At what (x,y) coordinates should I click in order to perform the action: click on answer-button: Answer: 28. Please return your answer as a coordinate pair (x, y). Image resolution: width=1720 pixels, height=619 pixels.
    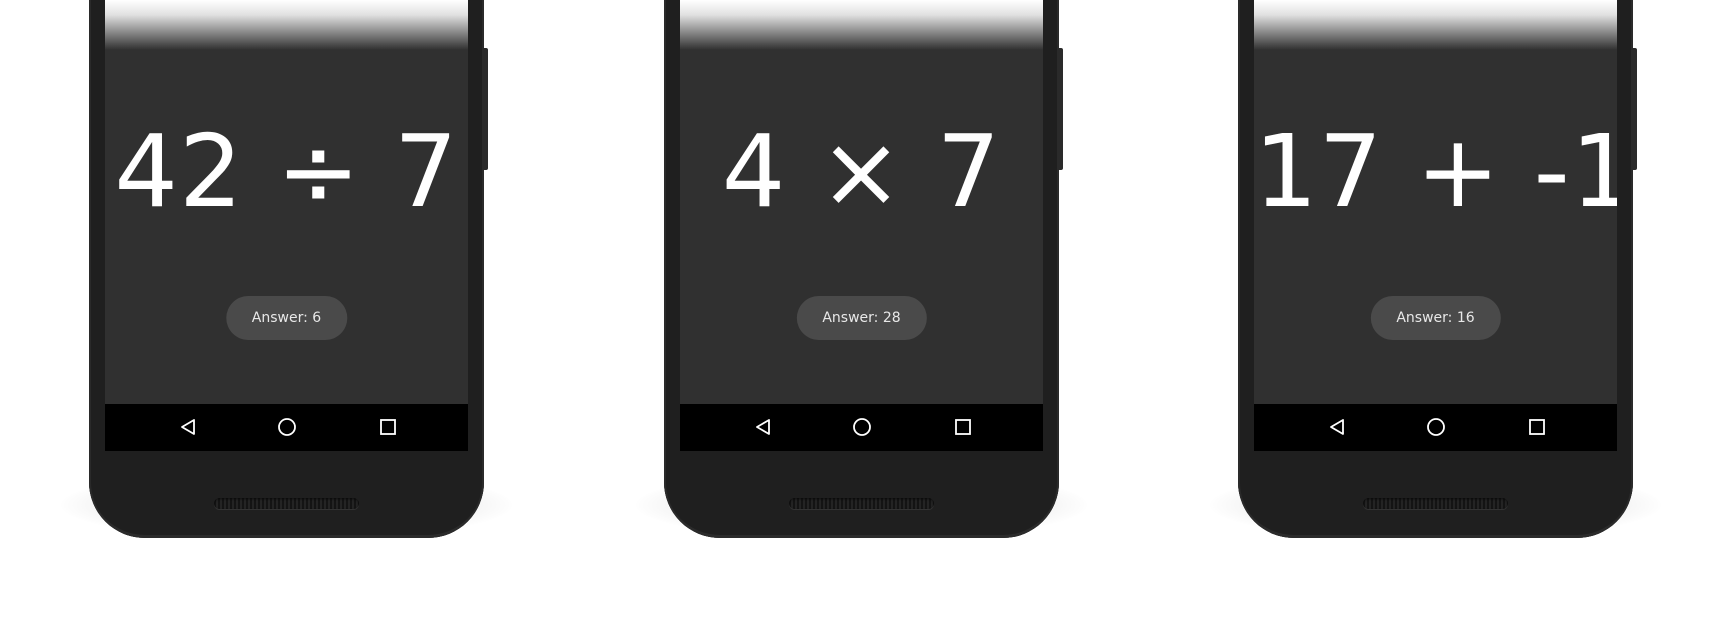
    Looking at the image, I should click on (861, 318).